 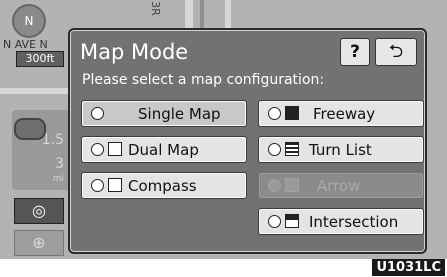 What do you see at coordinates (29, 21) in the screenshot?
I see `north-compass-icon: N` at bounding box center [29, 21].